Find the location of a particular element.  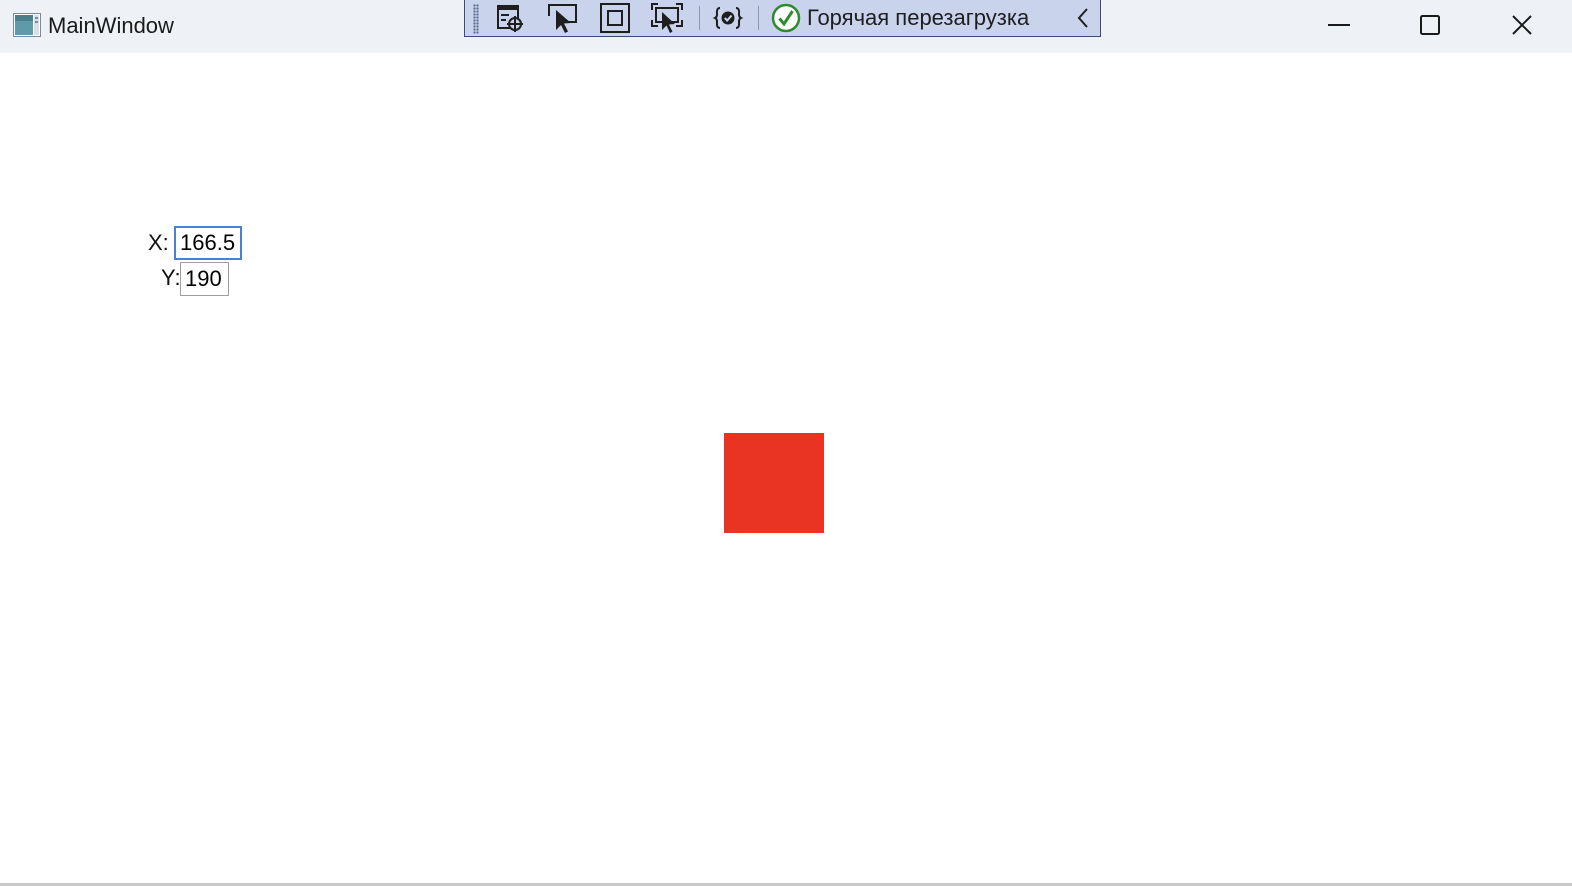

select-element-icon is located at coordinates (562, 18).